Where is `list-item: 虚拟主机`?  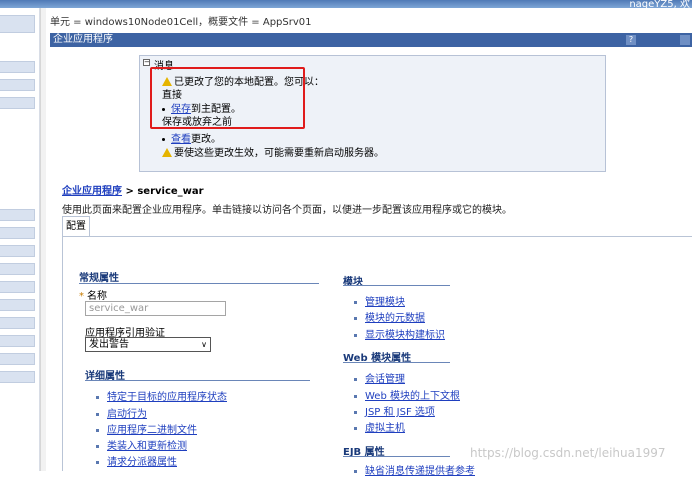 list-item: 虚拟主机 is located at coordinates (379, 426).